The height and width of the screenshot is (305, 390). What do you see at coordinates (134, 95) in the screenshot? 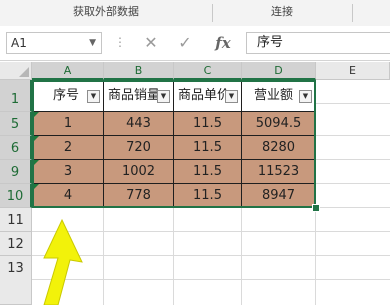
I see `header-label: 商品销量` at bounding box center [134, 95].